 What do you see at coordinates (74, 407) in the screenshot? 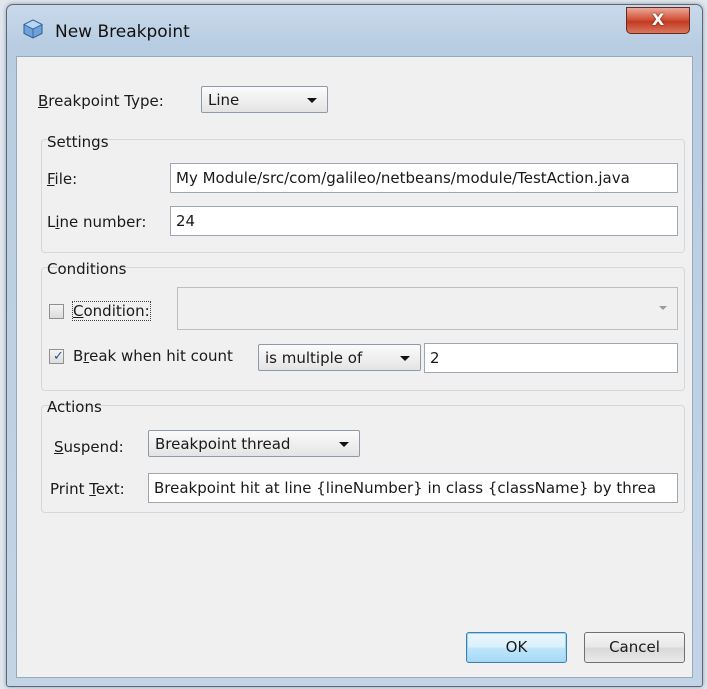
I see `actions-title: Actions` at bounding box center [74, 407].